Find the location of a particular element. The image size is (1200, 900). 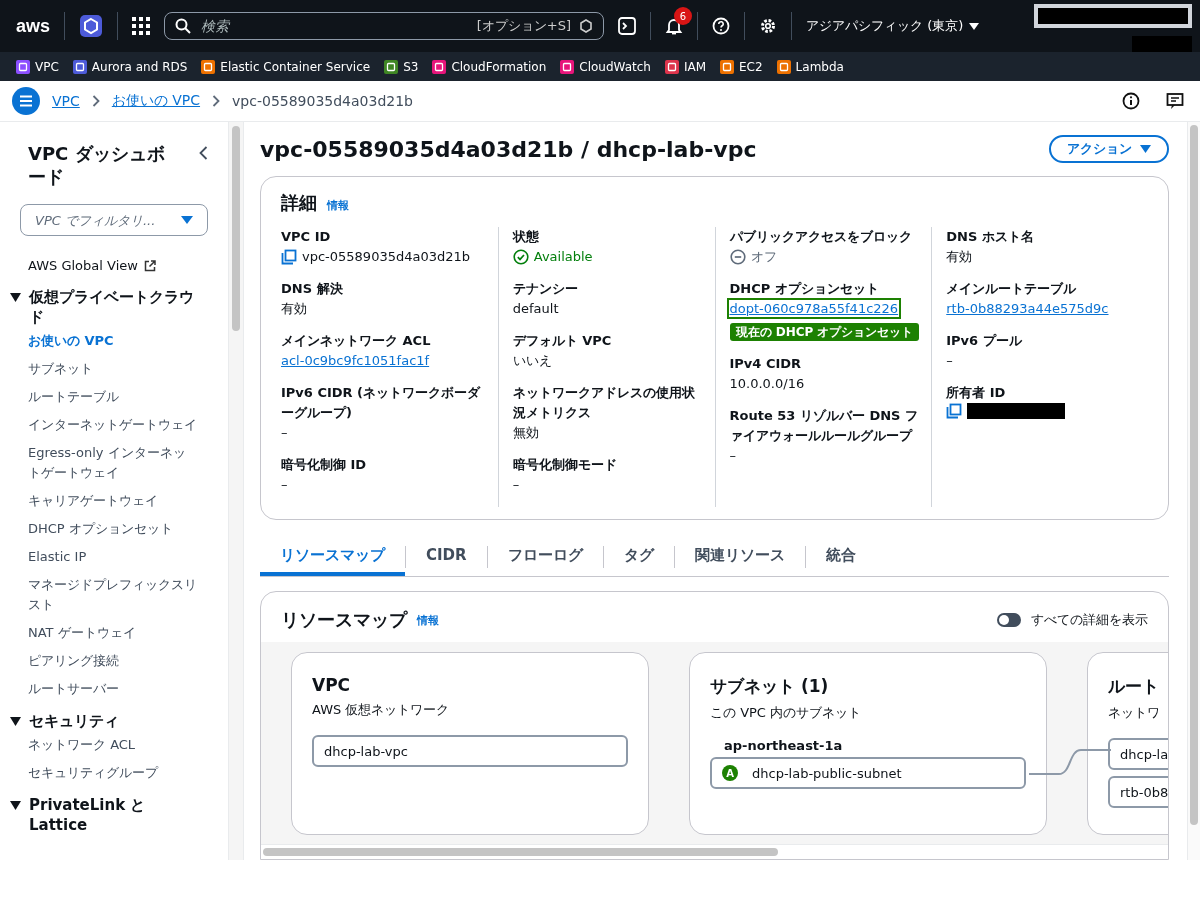

favorite-link: CloudWatch is located at coordinates (605, 66).